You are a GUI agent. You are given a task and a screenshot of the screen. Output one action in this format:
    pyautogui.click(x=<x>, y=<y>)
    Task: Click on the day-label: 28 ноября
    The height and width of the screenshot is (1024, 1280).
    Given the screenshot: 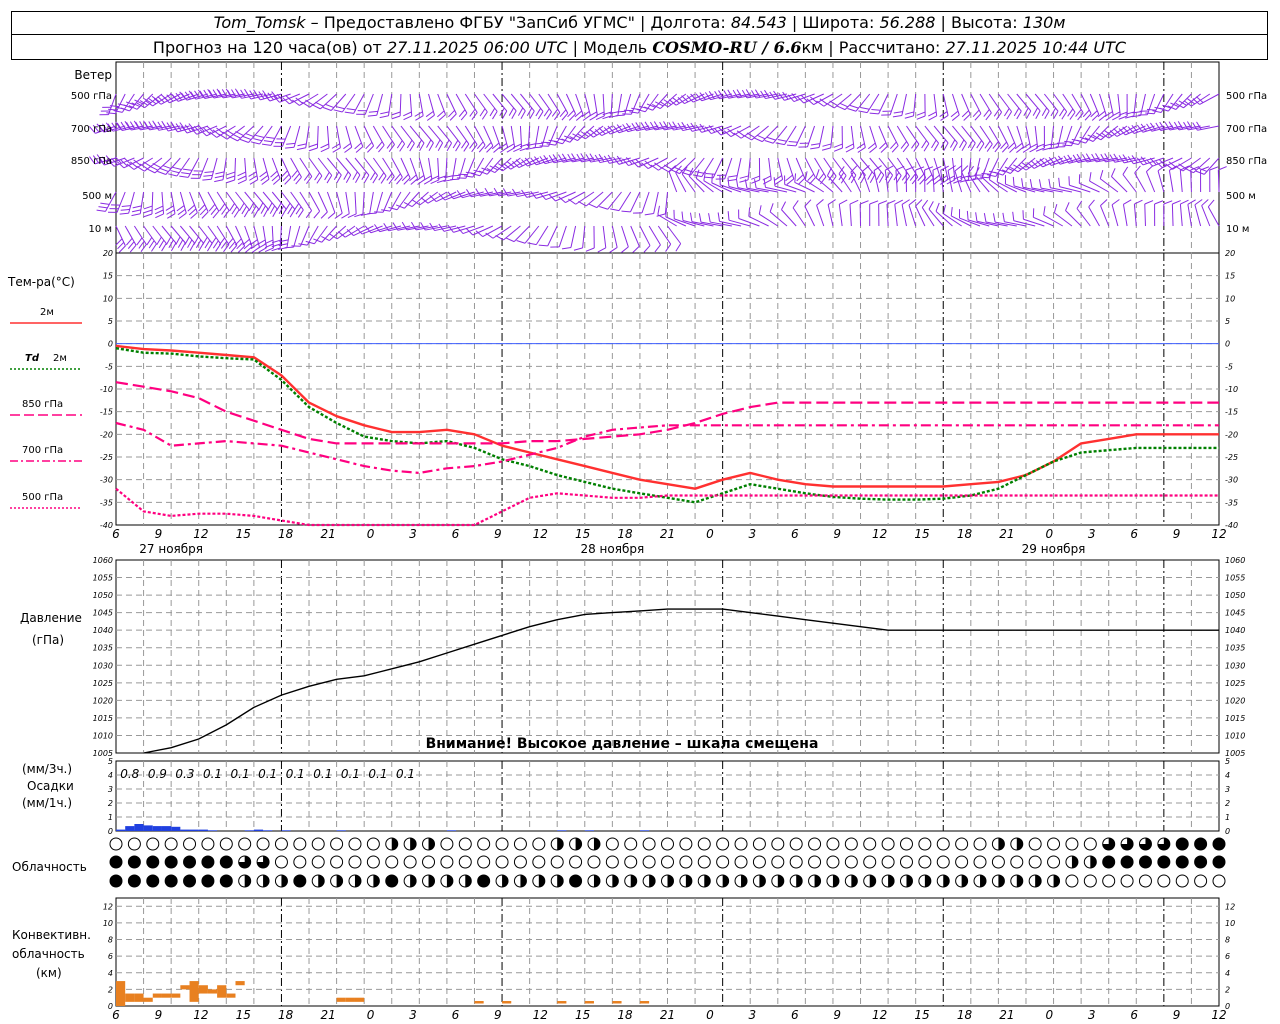 What is the action you would take?
    pyautogui.click(x=612, y=549)
    